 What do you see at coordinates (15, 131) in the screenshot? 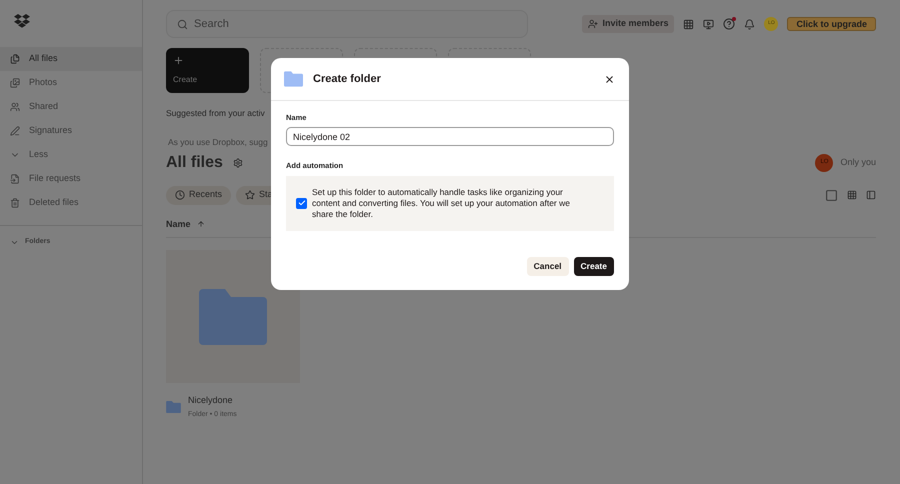
I see `pen-icon` at bounding box center [15, 131].